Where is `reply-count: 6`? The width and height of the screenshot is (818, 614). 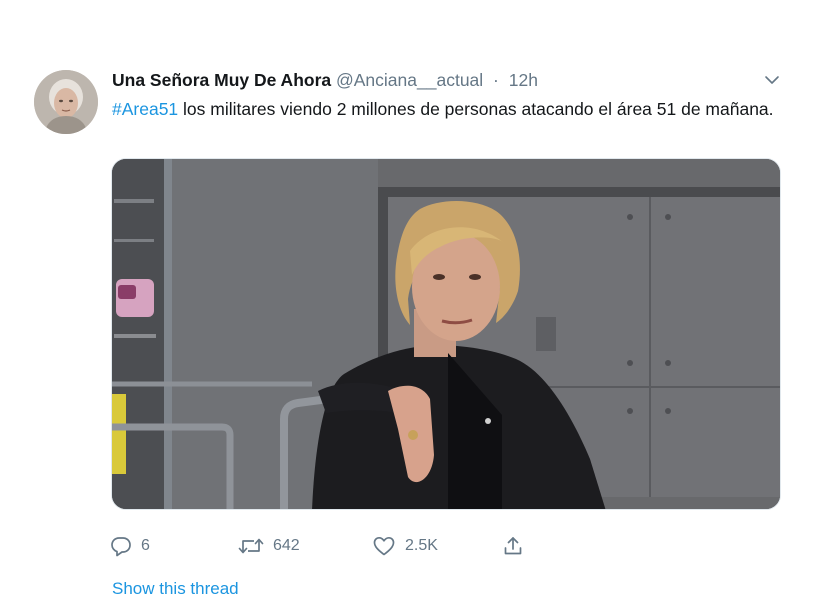
reply-count: 6 is located at coordinates (145, 545).